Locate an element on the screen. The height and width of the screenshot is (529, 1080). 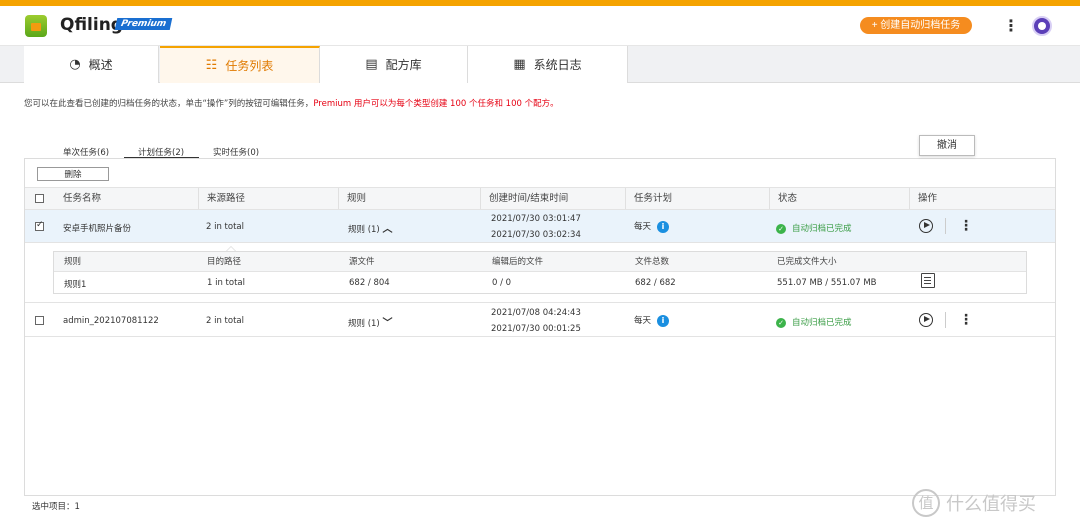
app-header: Qfiling Premium + 创建自动归档任务 ⋮ is located at coordinates (540, 26).